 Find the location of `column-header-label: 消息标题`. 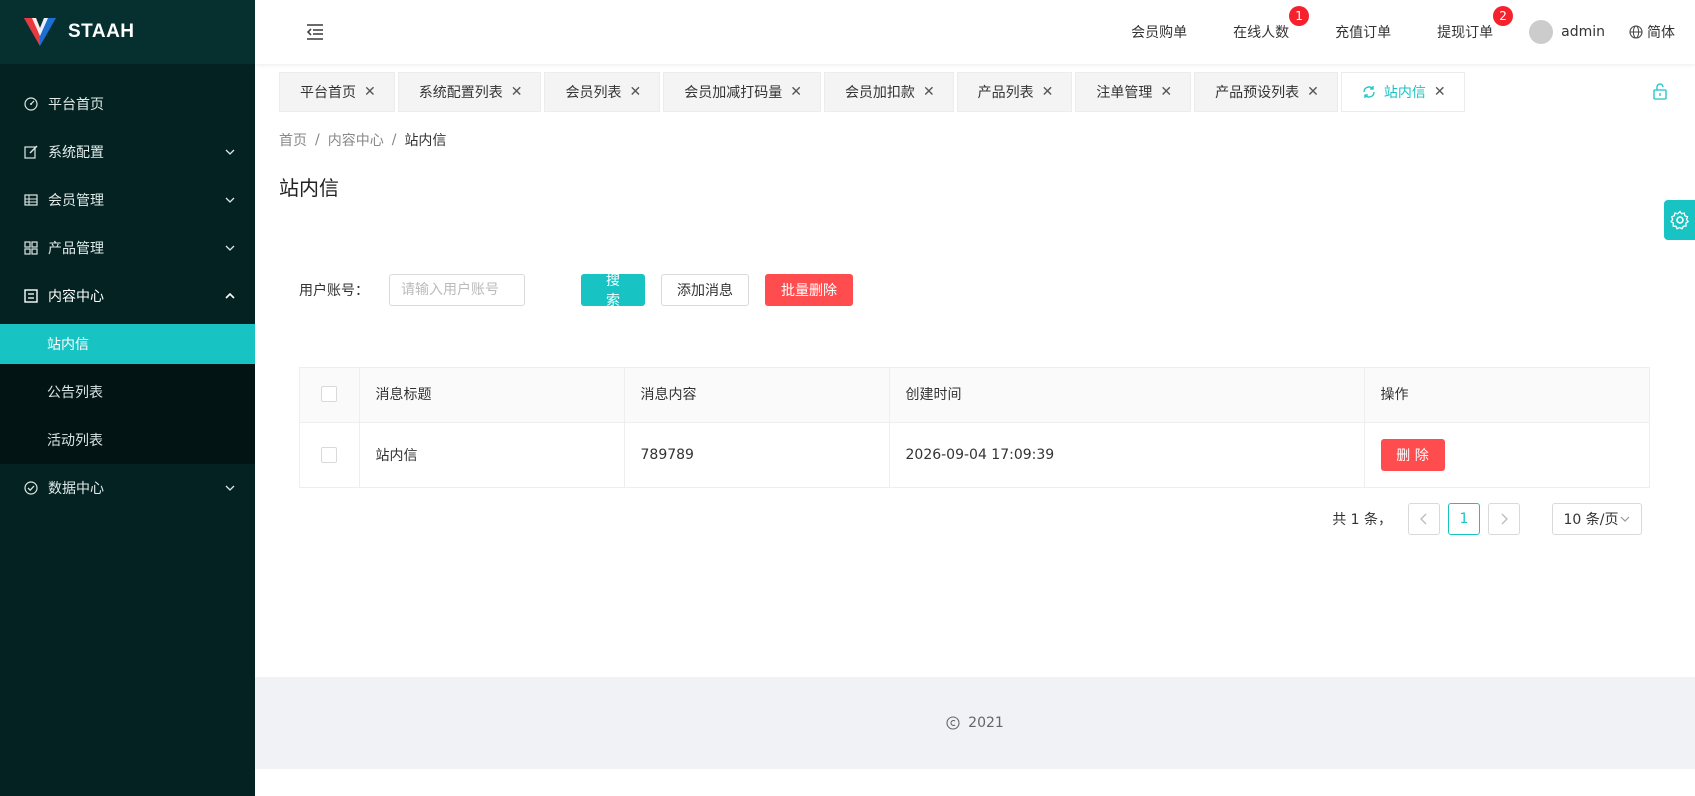

column-header-label: 消息标题 is located at coordinates (403, 395).